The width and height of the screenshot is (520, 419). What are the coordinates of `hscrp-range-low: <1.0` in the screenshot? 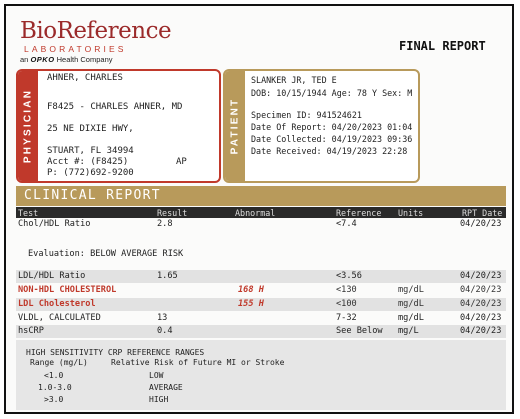 It's located at (54, 375).